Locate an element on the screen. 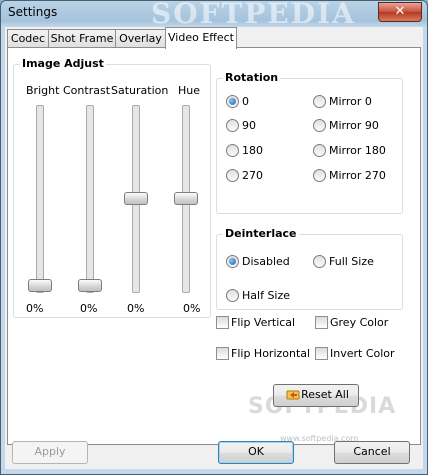 This screenshot has height=475, width=428. tab-codec: Codec is located at coordinates (28, 38).